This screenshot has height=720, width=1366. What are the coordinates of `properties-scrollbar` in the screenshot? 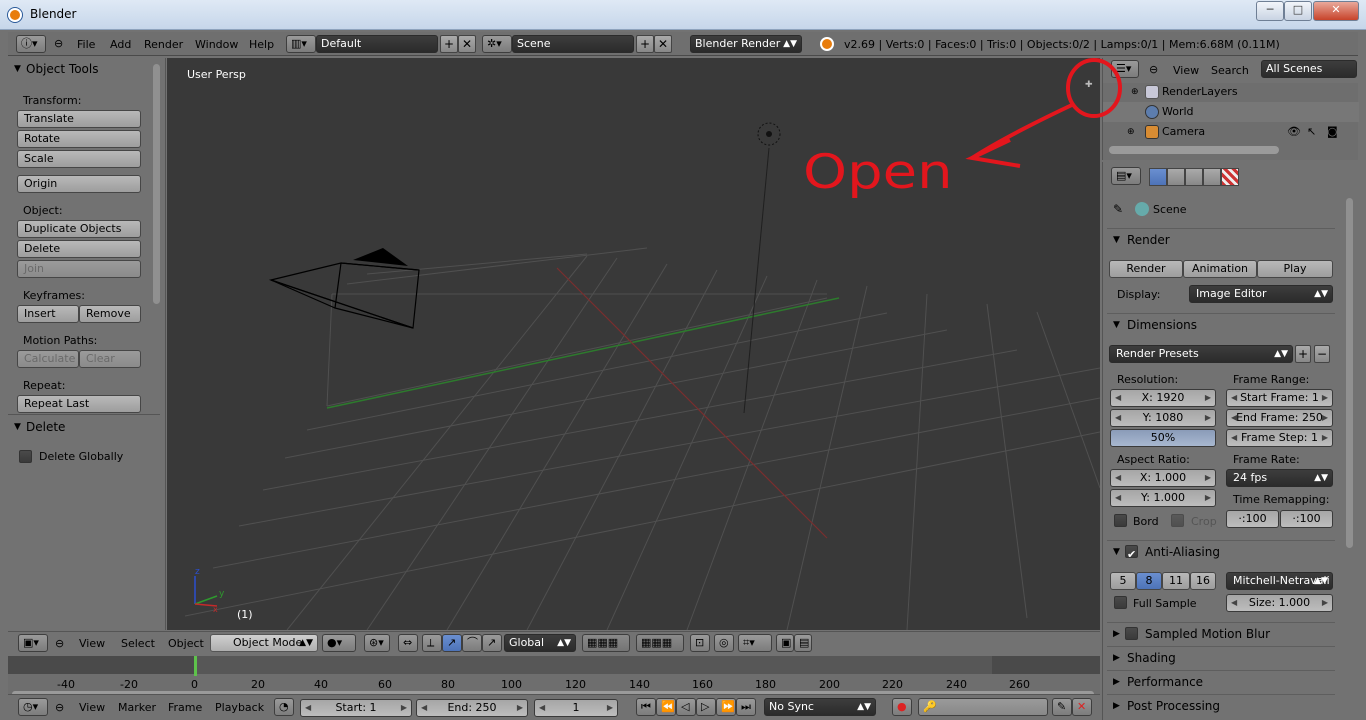 It's located at (1349, 373).